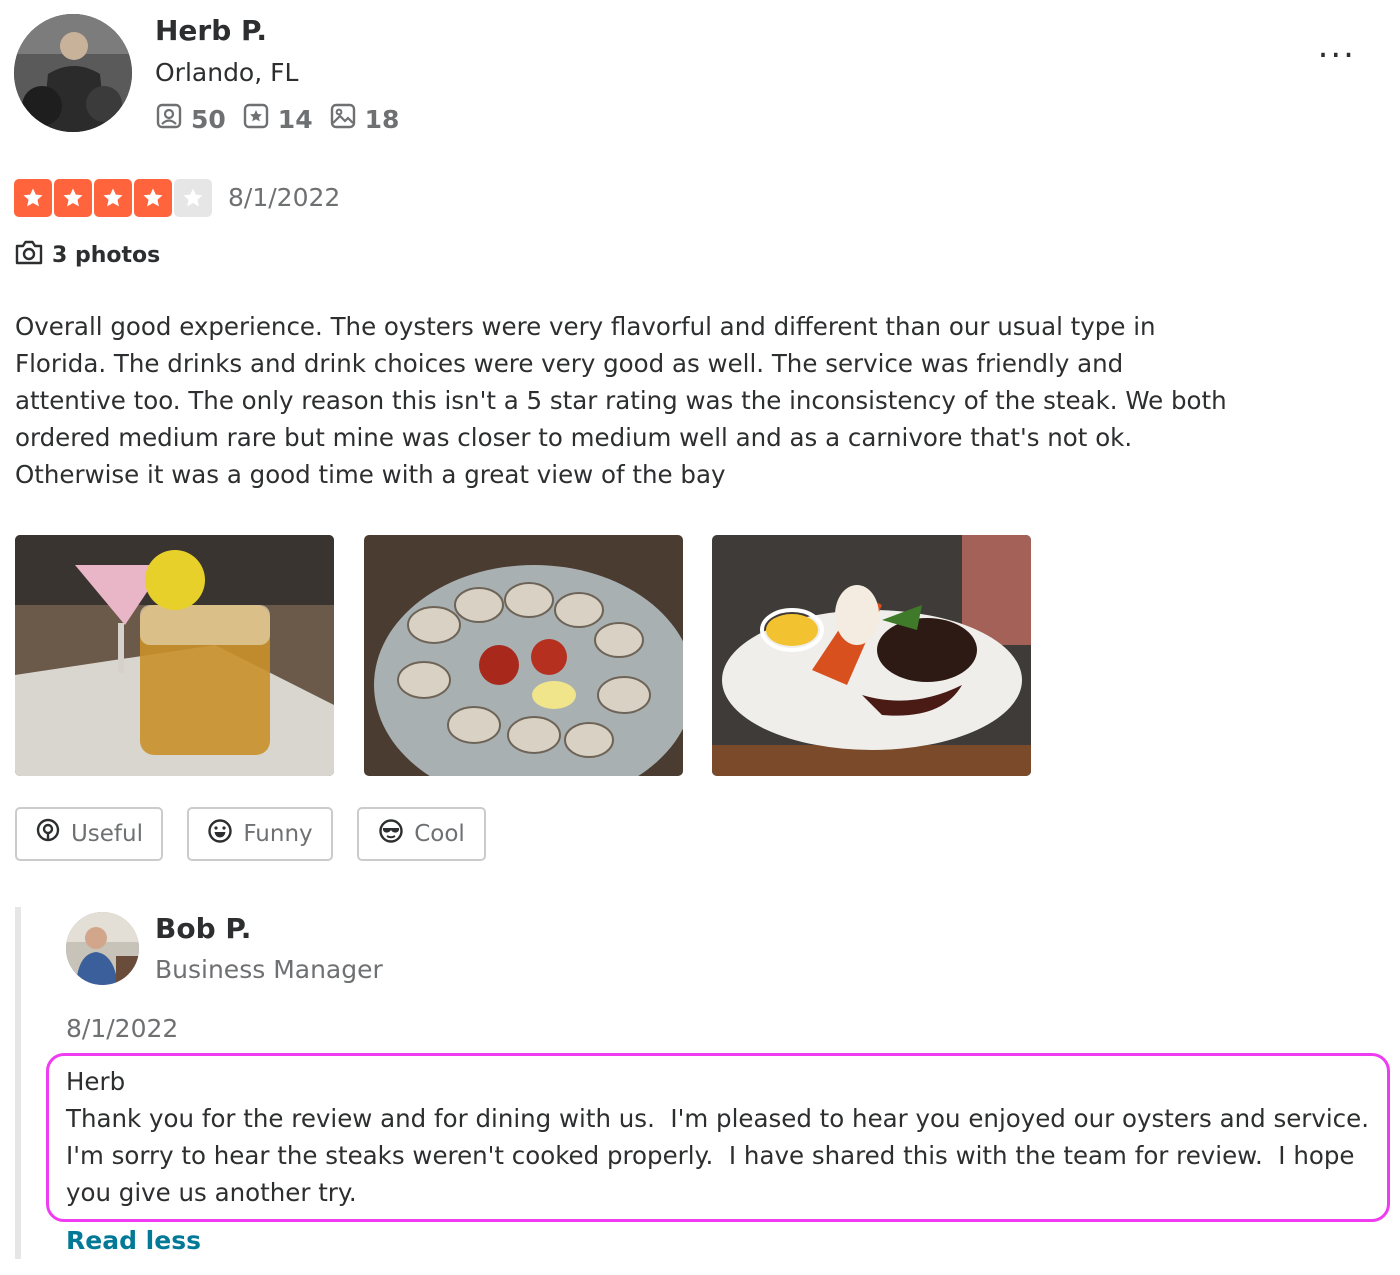 The width and height of the screenshot is (1400, 1275). What do you see at coordinates (169, 119) in the screenshot?
I see `friends-icon` at bounding box center [169, 119].